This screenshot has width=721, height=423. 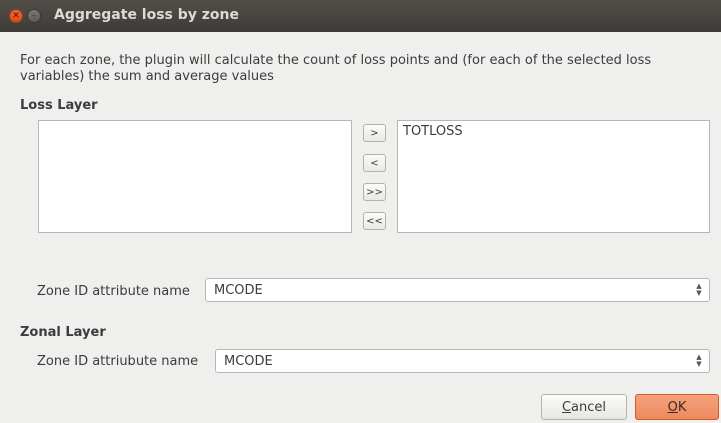 What do you see at coordinates (374, 163) in the screenshot?
I see `remove-selected-button: <` at bounding box center [374, 163].